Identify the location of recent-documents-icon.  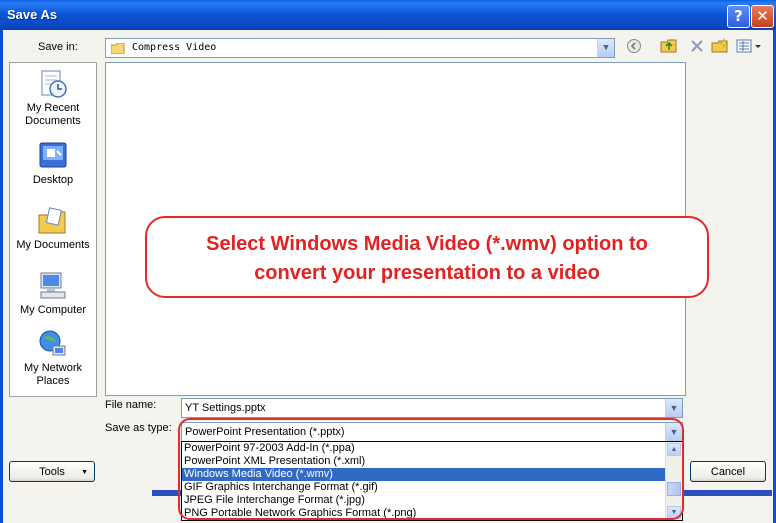
(54, 84).